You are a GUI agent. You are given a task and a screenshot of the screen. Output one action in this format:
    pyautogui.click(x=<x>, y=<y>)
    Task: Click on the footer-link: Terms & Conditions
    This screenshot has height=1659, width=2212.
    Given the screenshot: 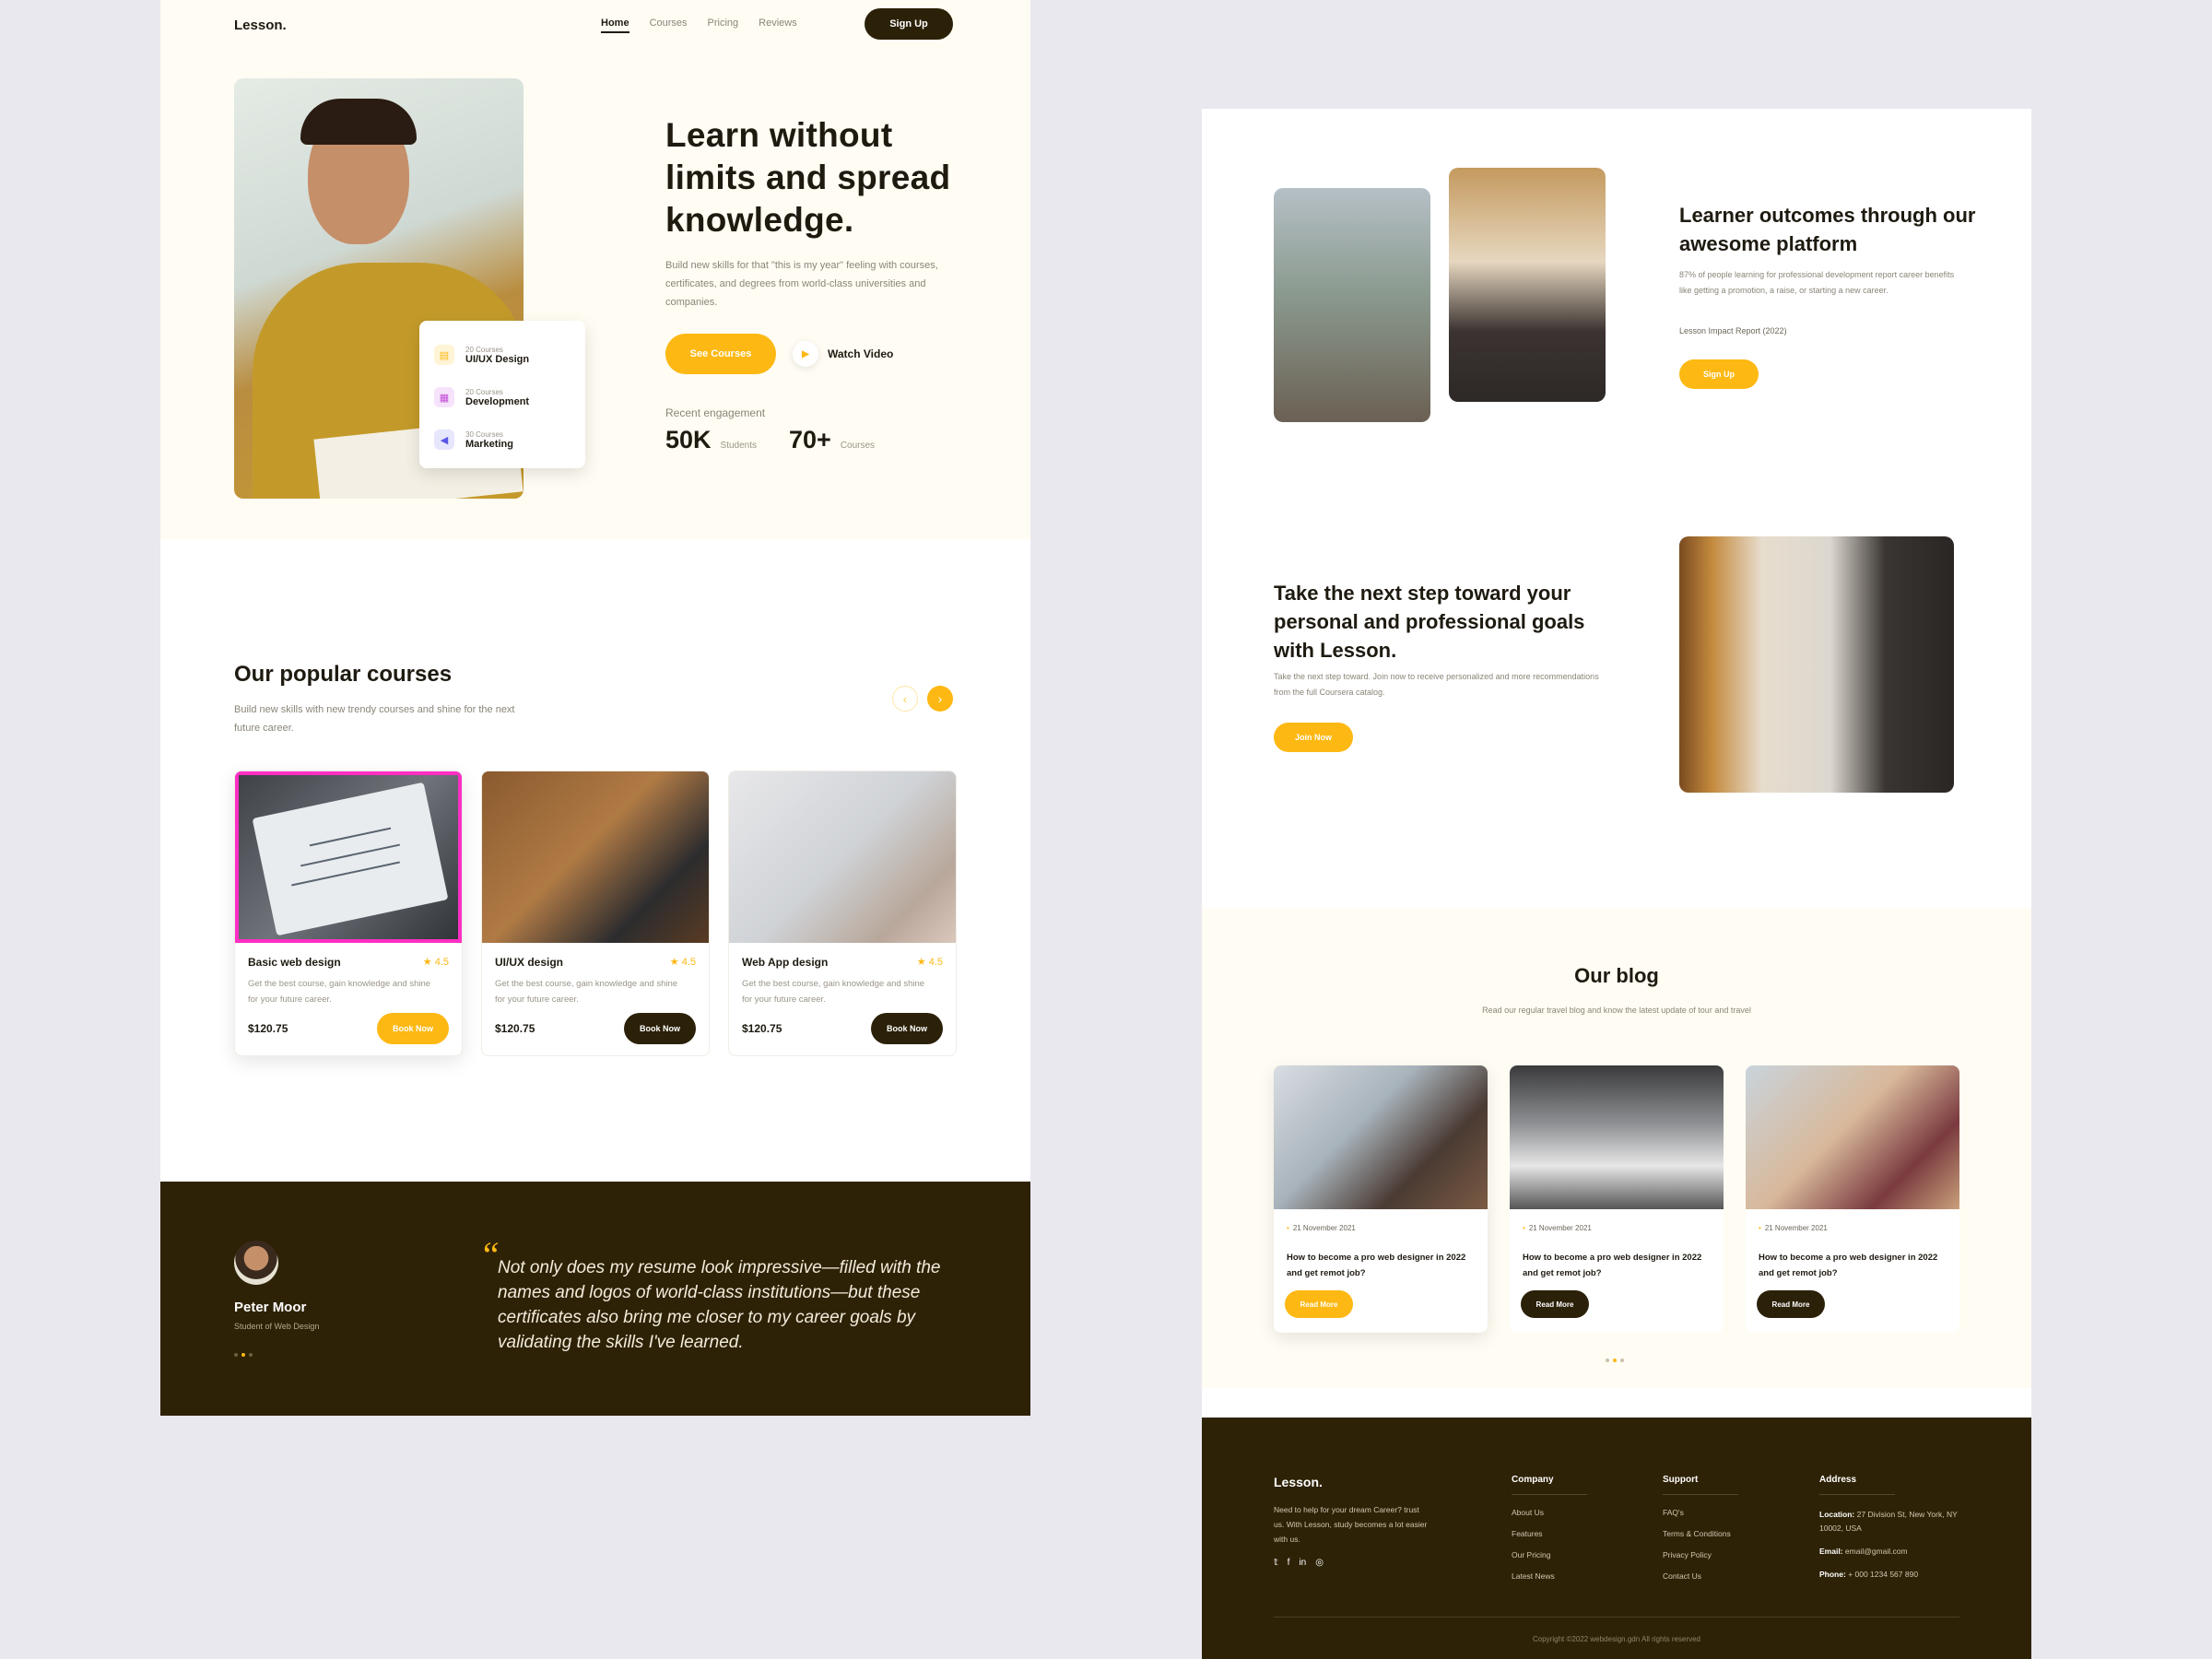 What is the action you would take?
    pyautogui.click(x=1700, y=1533)
    